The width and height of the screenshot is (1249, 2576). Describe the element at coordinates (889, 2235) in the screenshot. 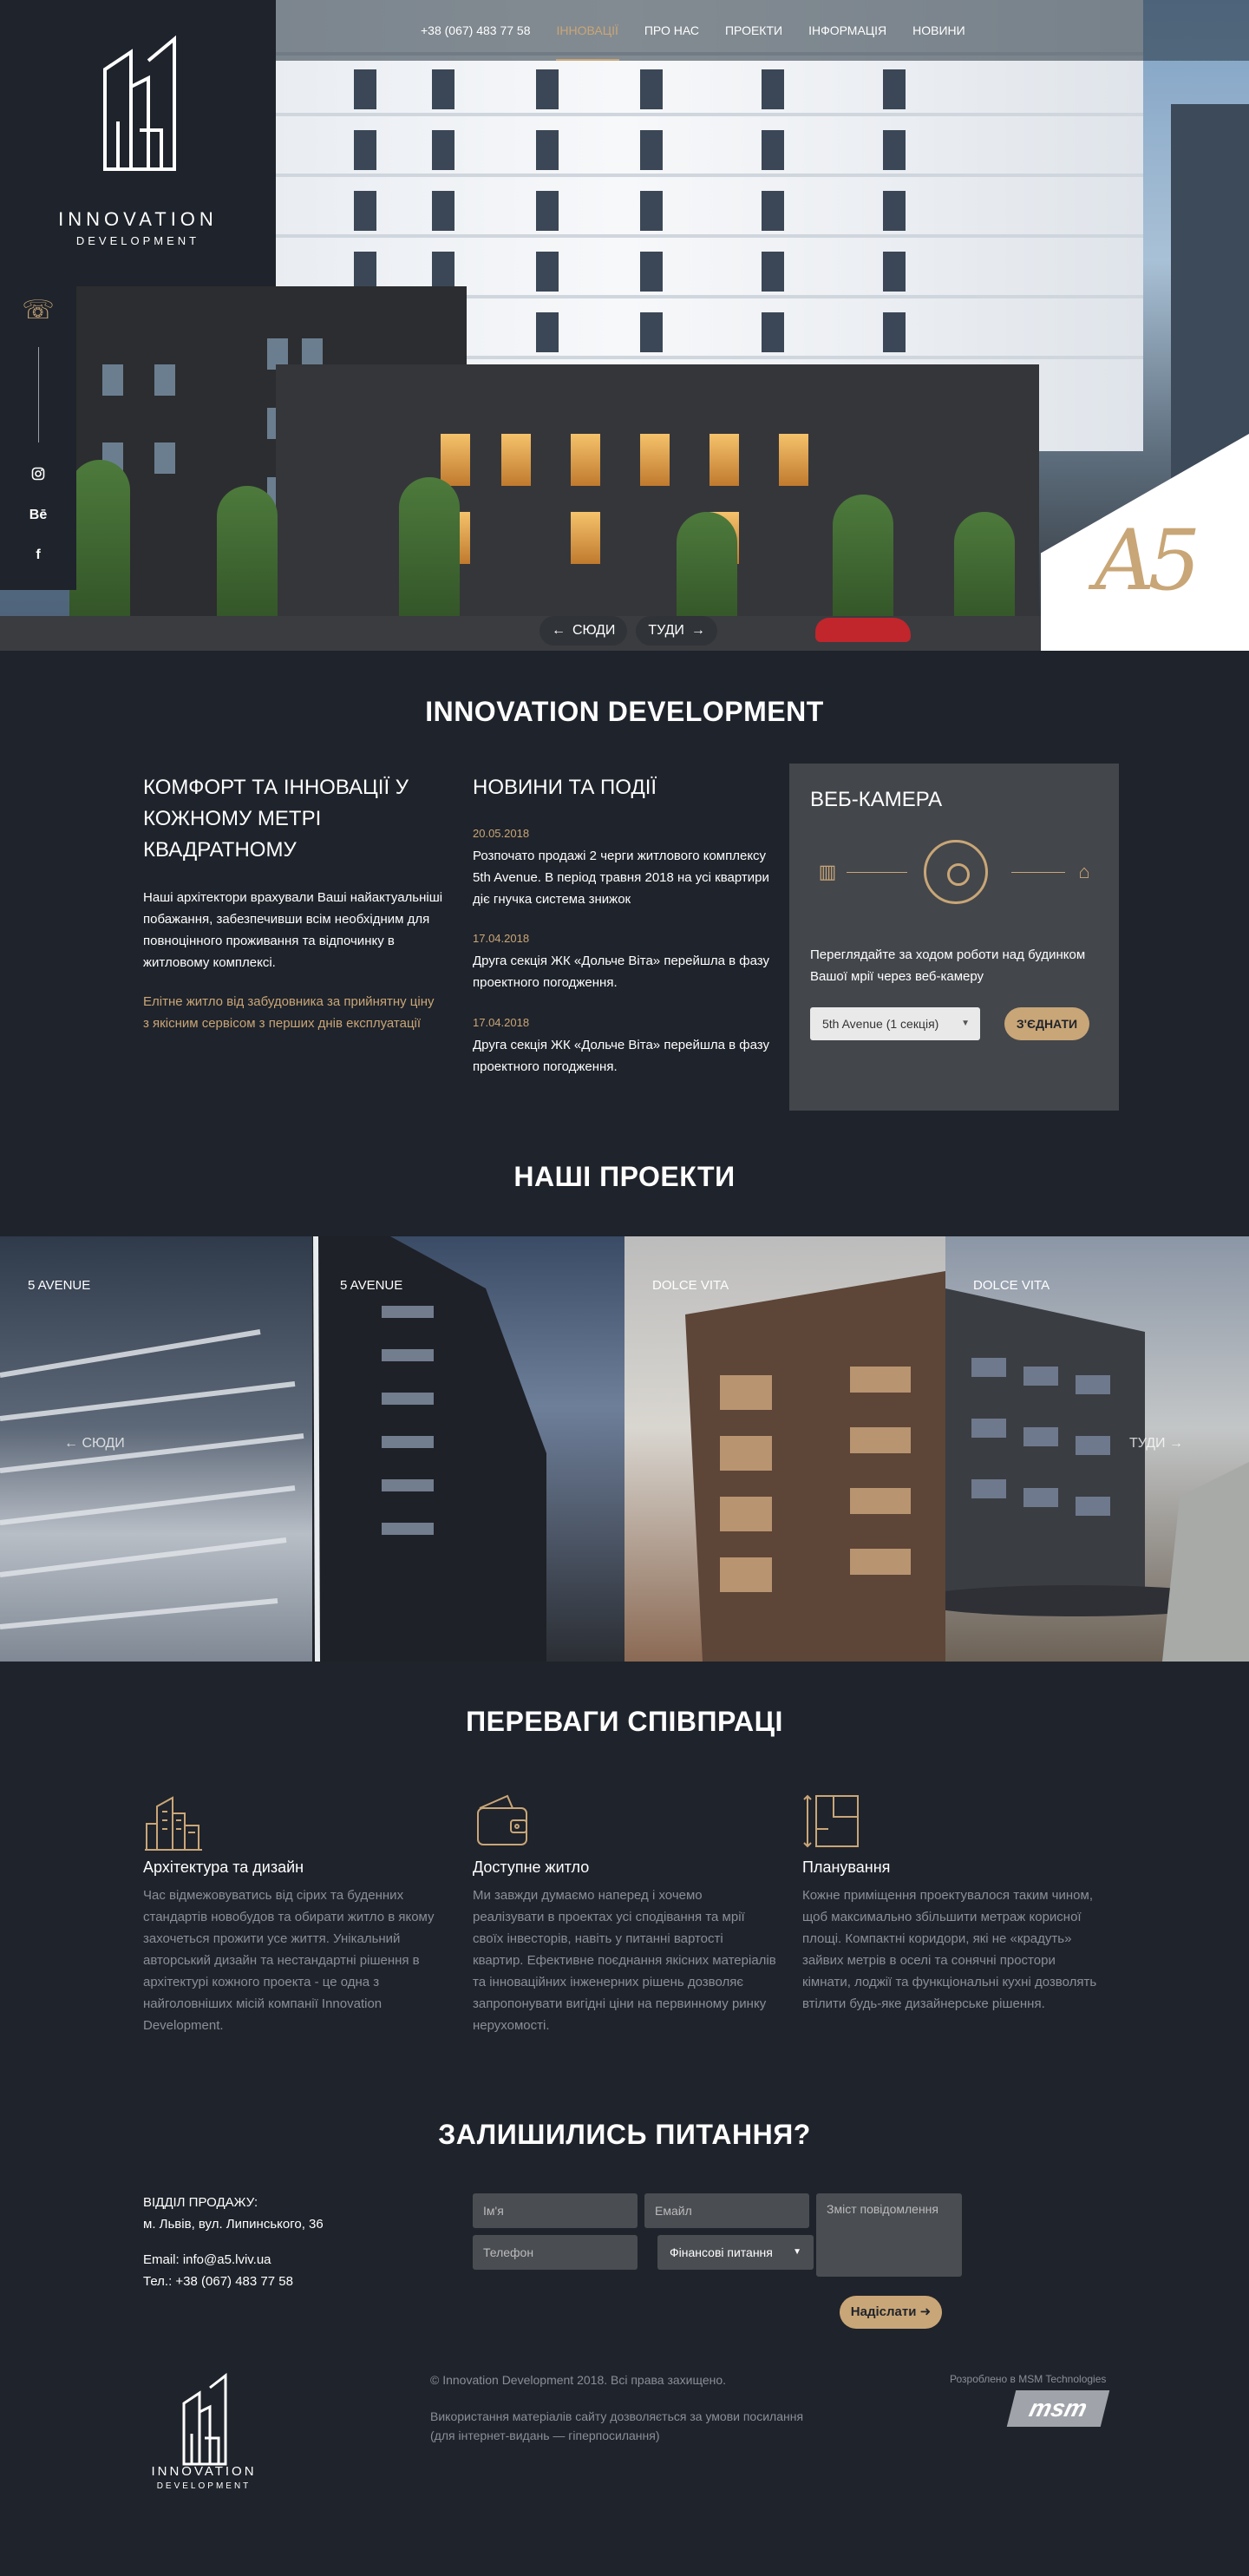

I see `message-textarea: Зміст повідомлення` at that location.